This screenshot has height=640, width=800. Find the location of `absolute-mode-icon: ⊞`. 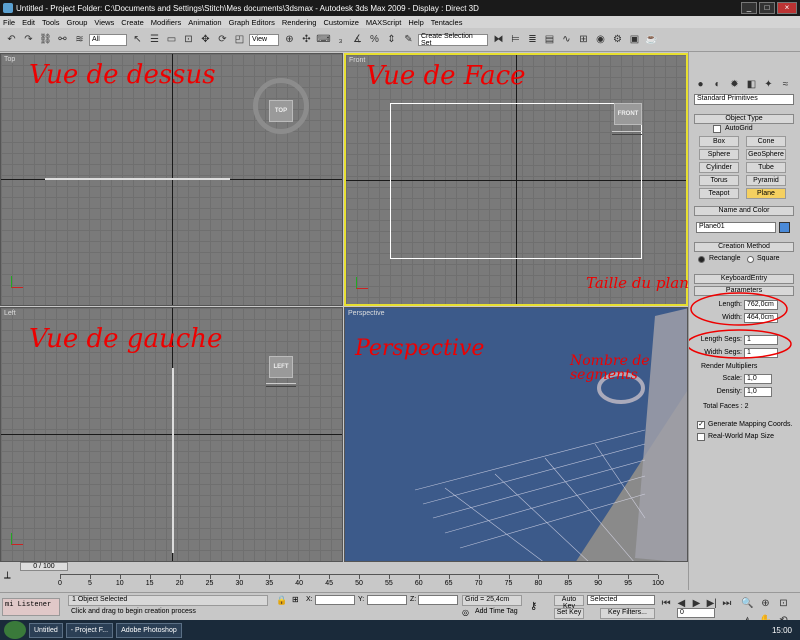

absolute-mode-icon: ⊞ is located at coordinates (297, 600).